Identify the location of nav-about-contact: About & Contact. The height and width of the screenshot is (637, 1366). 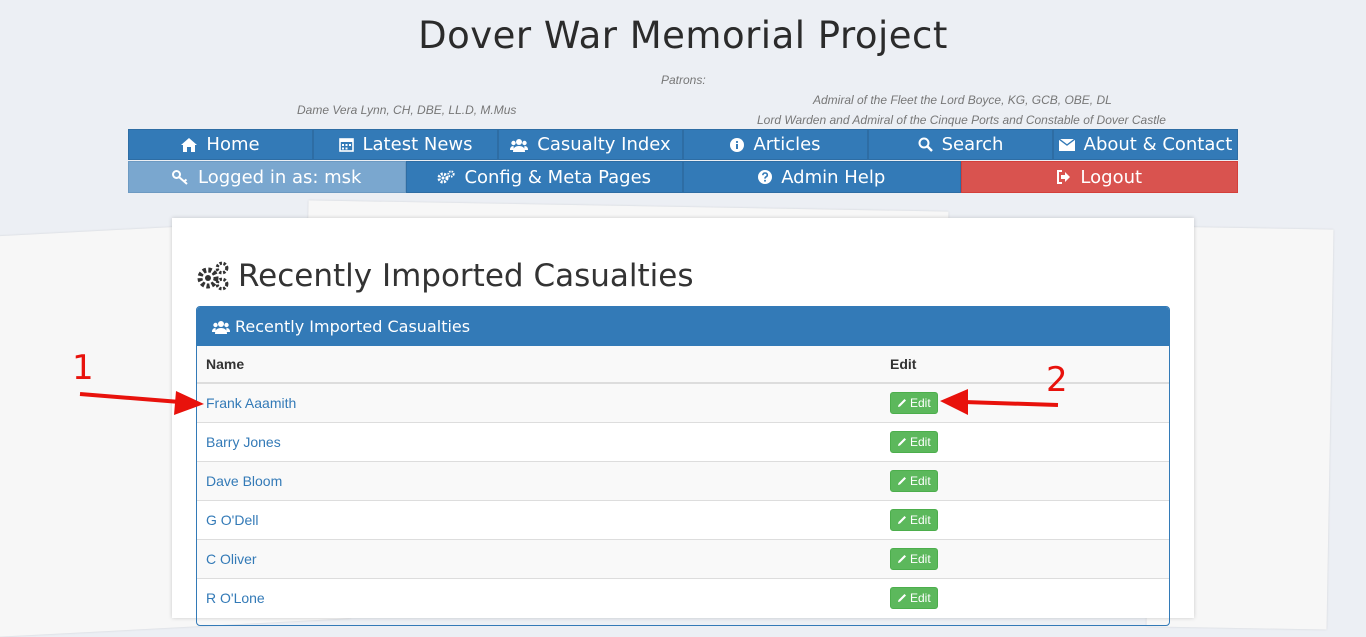
(1145, 144).